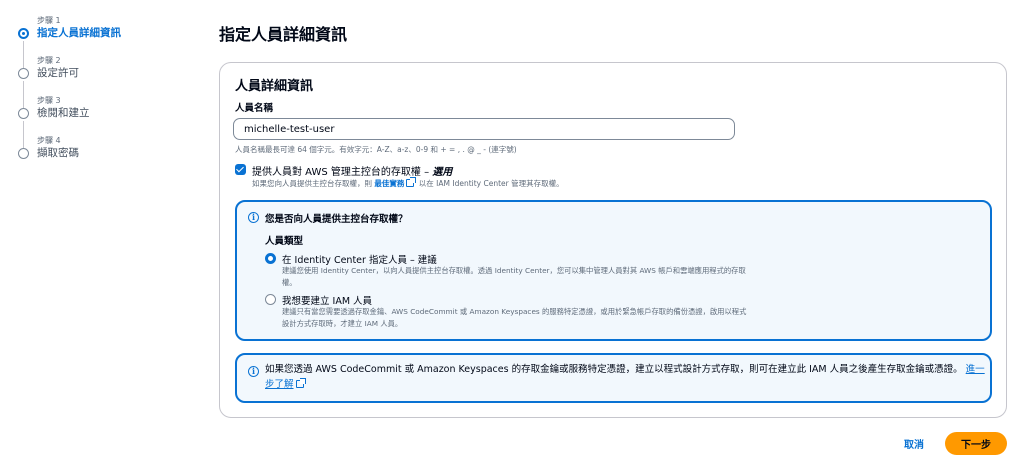  What do you see at coordinates (79, 33) in the screenshot?
I see `step-label: 指定人員詳細資訊` at bounding box center [79, 33].